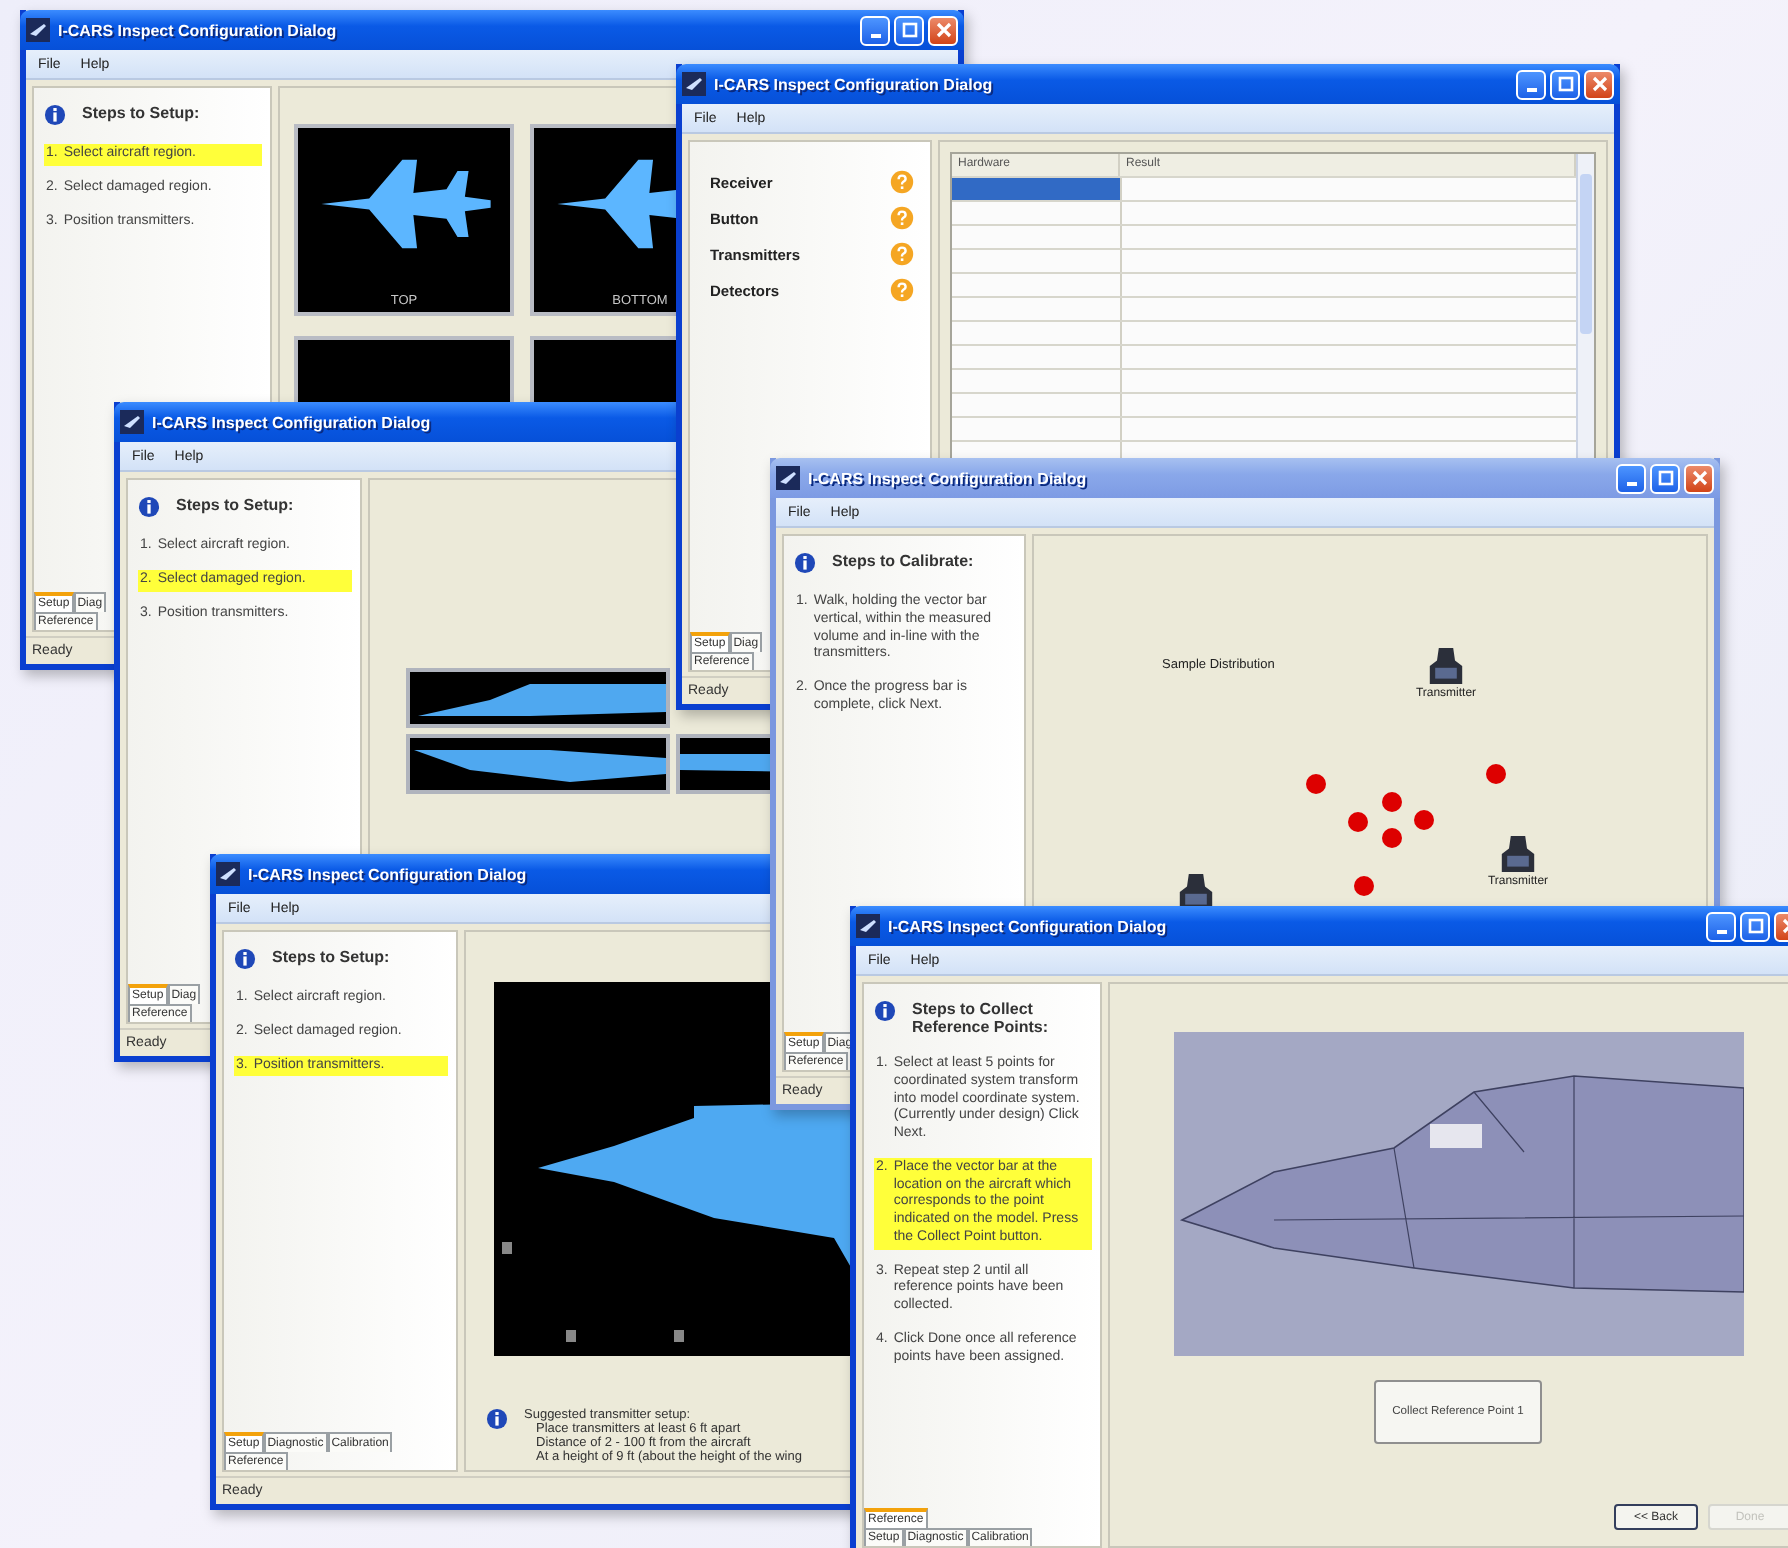  I want to click on steps-heading: Steps to Collect Reference Points:, so click(981, 1018).